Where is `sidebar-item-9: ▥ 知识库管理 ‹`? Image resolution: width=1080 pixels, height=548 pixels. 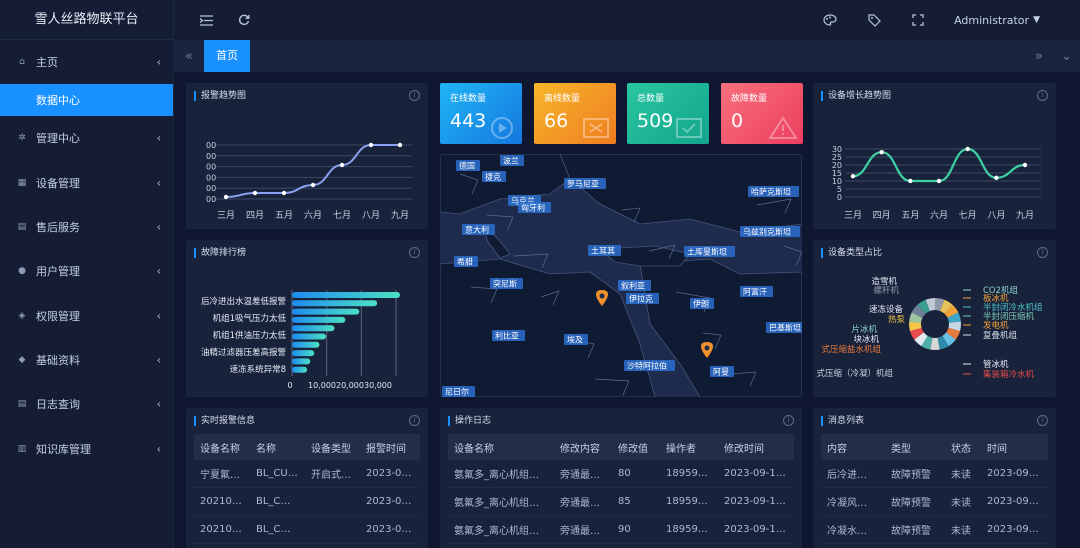 sidebar-item-9: ▥ 知识库管理 ‹ is located at coordinates (86, 448).